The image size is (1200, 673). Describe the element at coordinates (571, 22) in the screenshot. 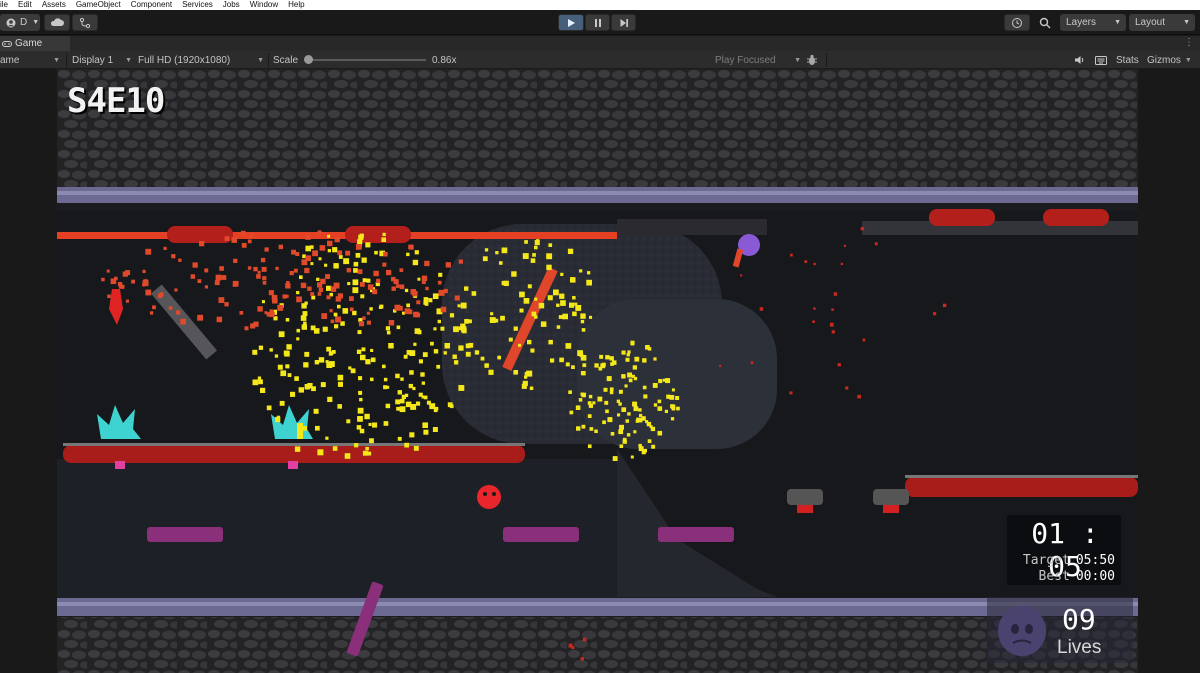

I see `play-button` at that location.